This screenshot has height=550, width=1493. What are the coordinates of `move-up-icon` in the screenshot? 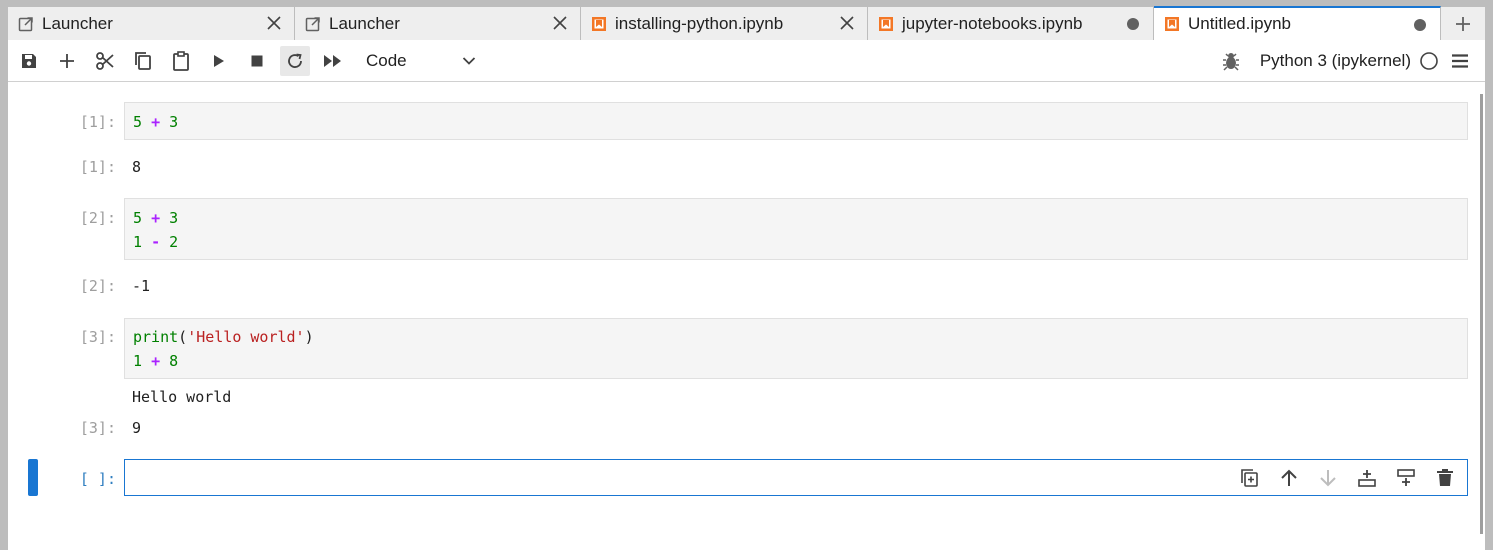 It's located at (1289, 477).